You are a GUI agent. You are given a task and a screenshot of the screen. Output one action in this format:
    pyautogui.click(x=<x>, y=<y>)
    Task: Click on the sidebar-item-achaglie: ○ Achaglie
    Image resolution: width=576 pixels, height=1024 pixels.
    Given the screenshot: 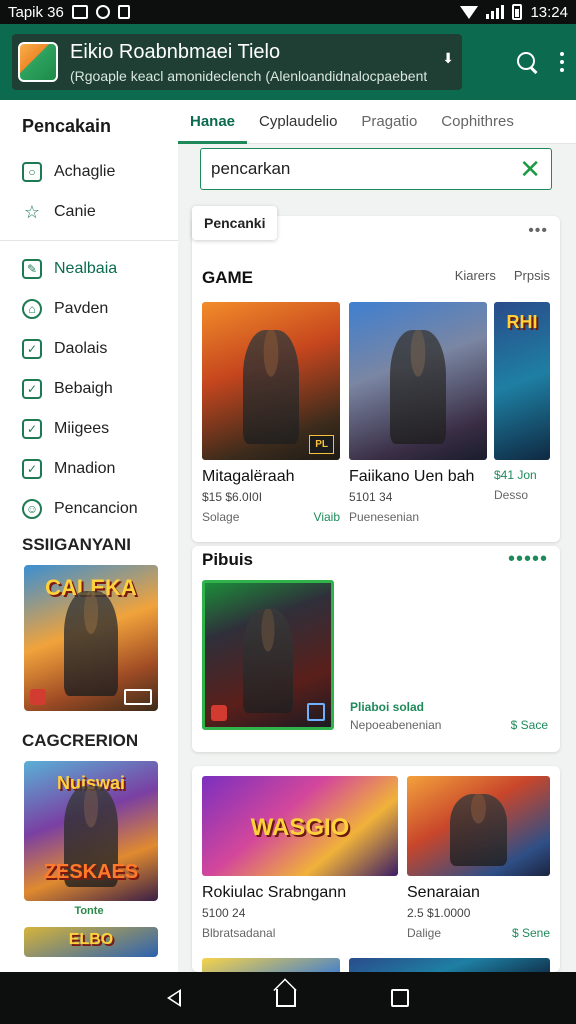 What is the action you would take?
    pyautogui.click(x=89, y=172)
    